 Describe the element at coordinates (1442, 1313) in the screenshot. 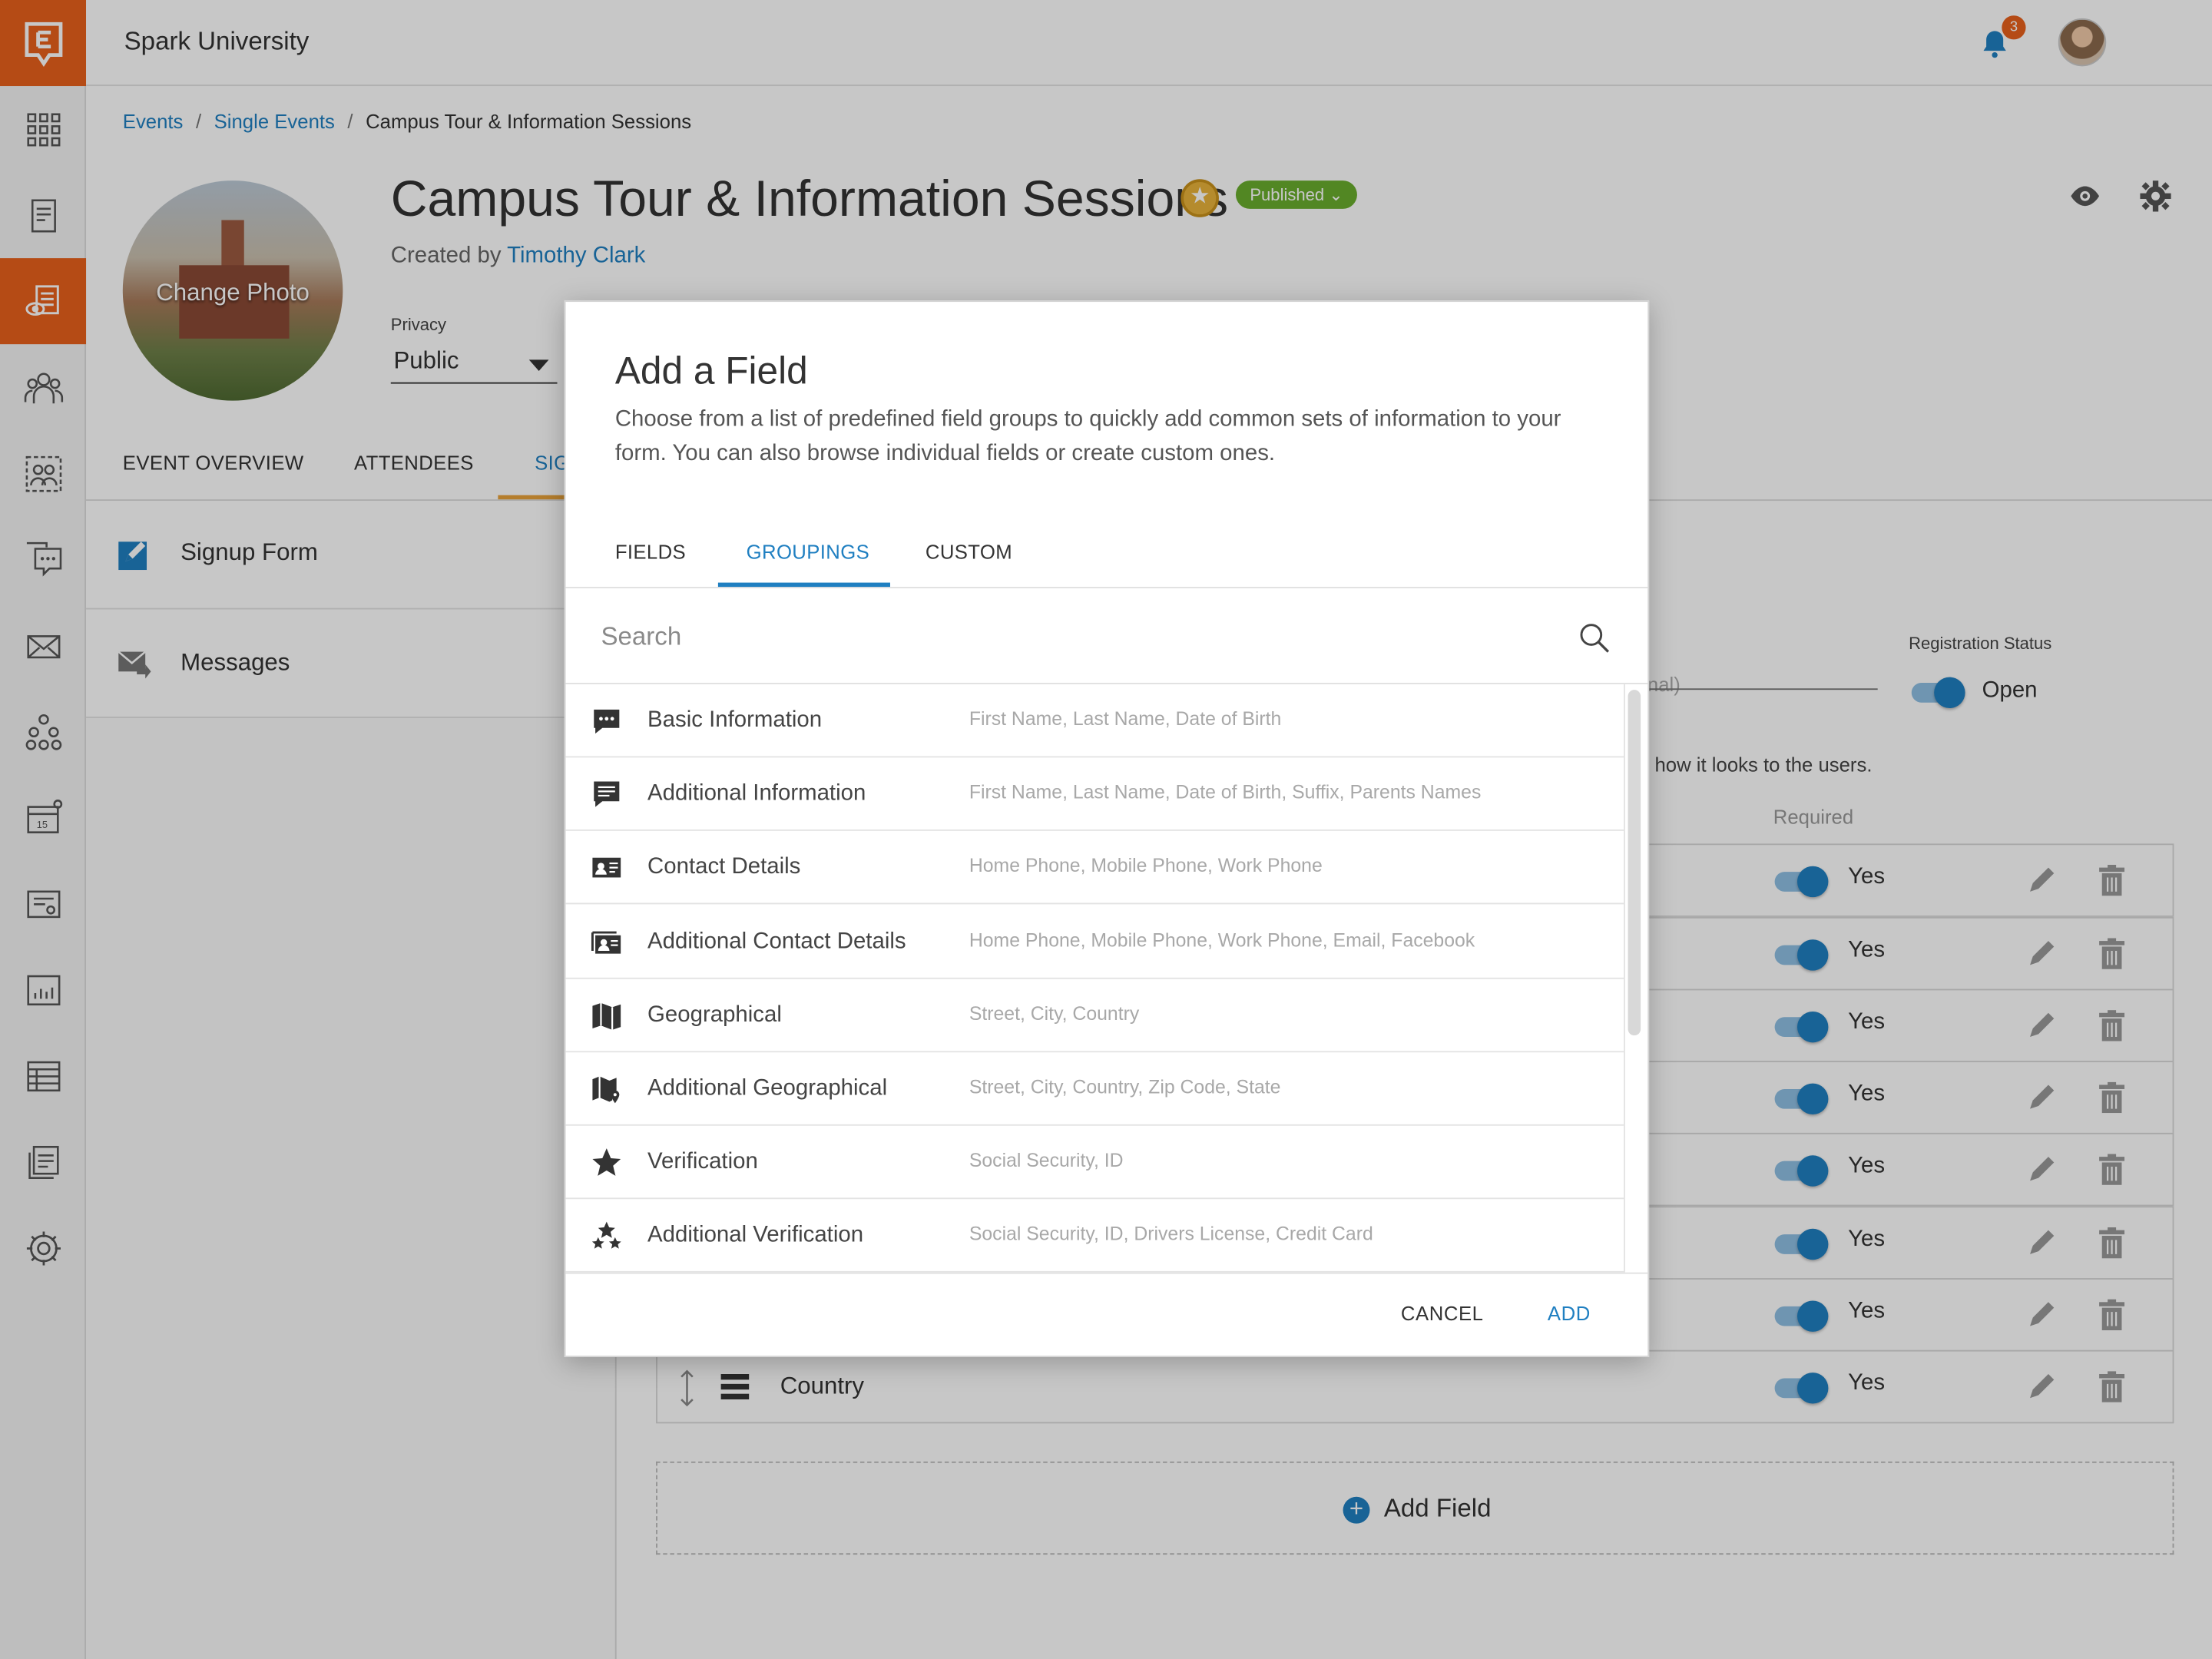

I see `cancel-button: CANCEL` at that location.